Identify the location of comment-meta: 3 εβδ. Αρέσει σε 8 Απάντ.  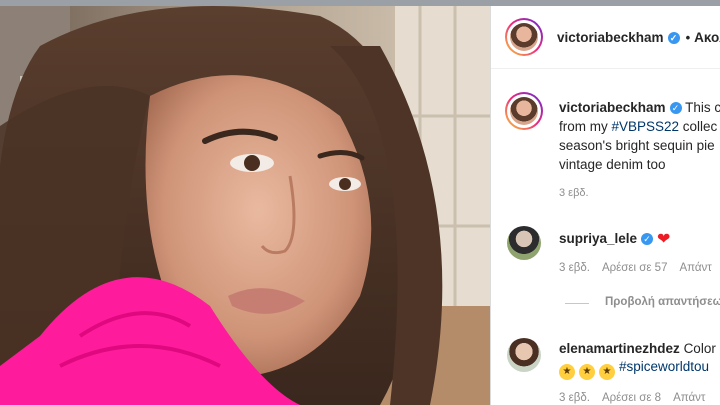
(638, 398).